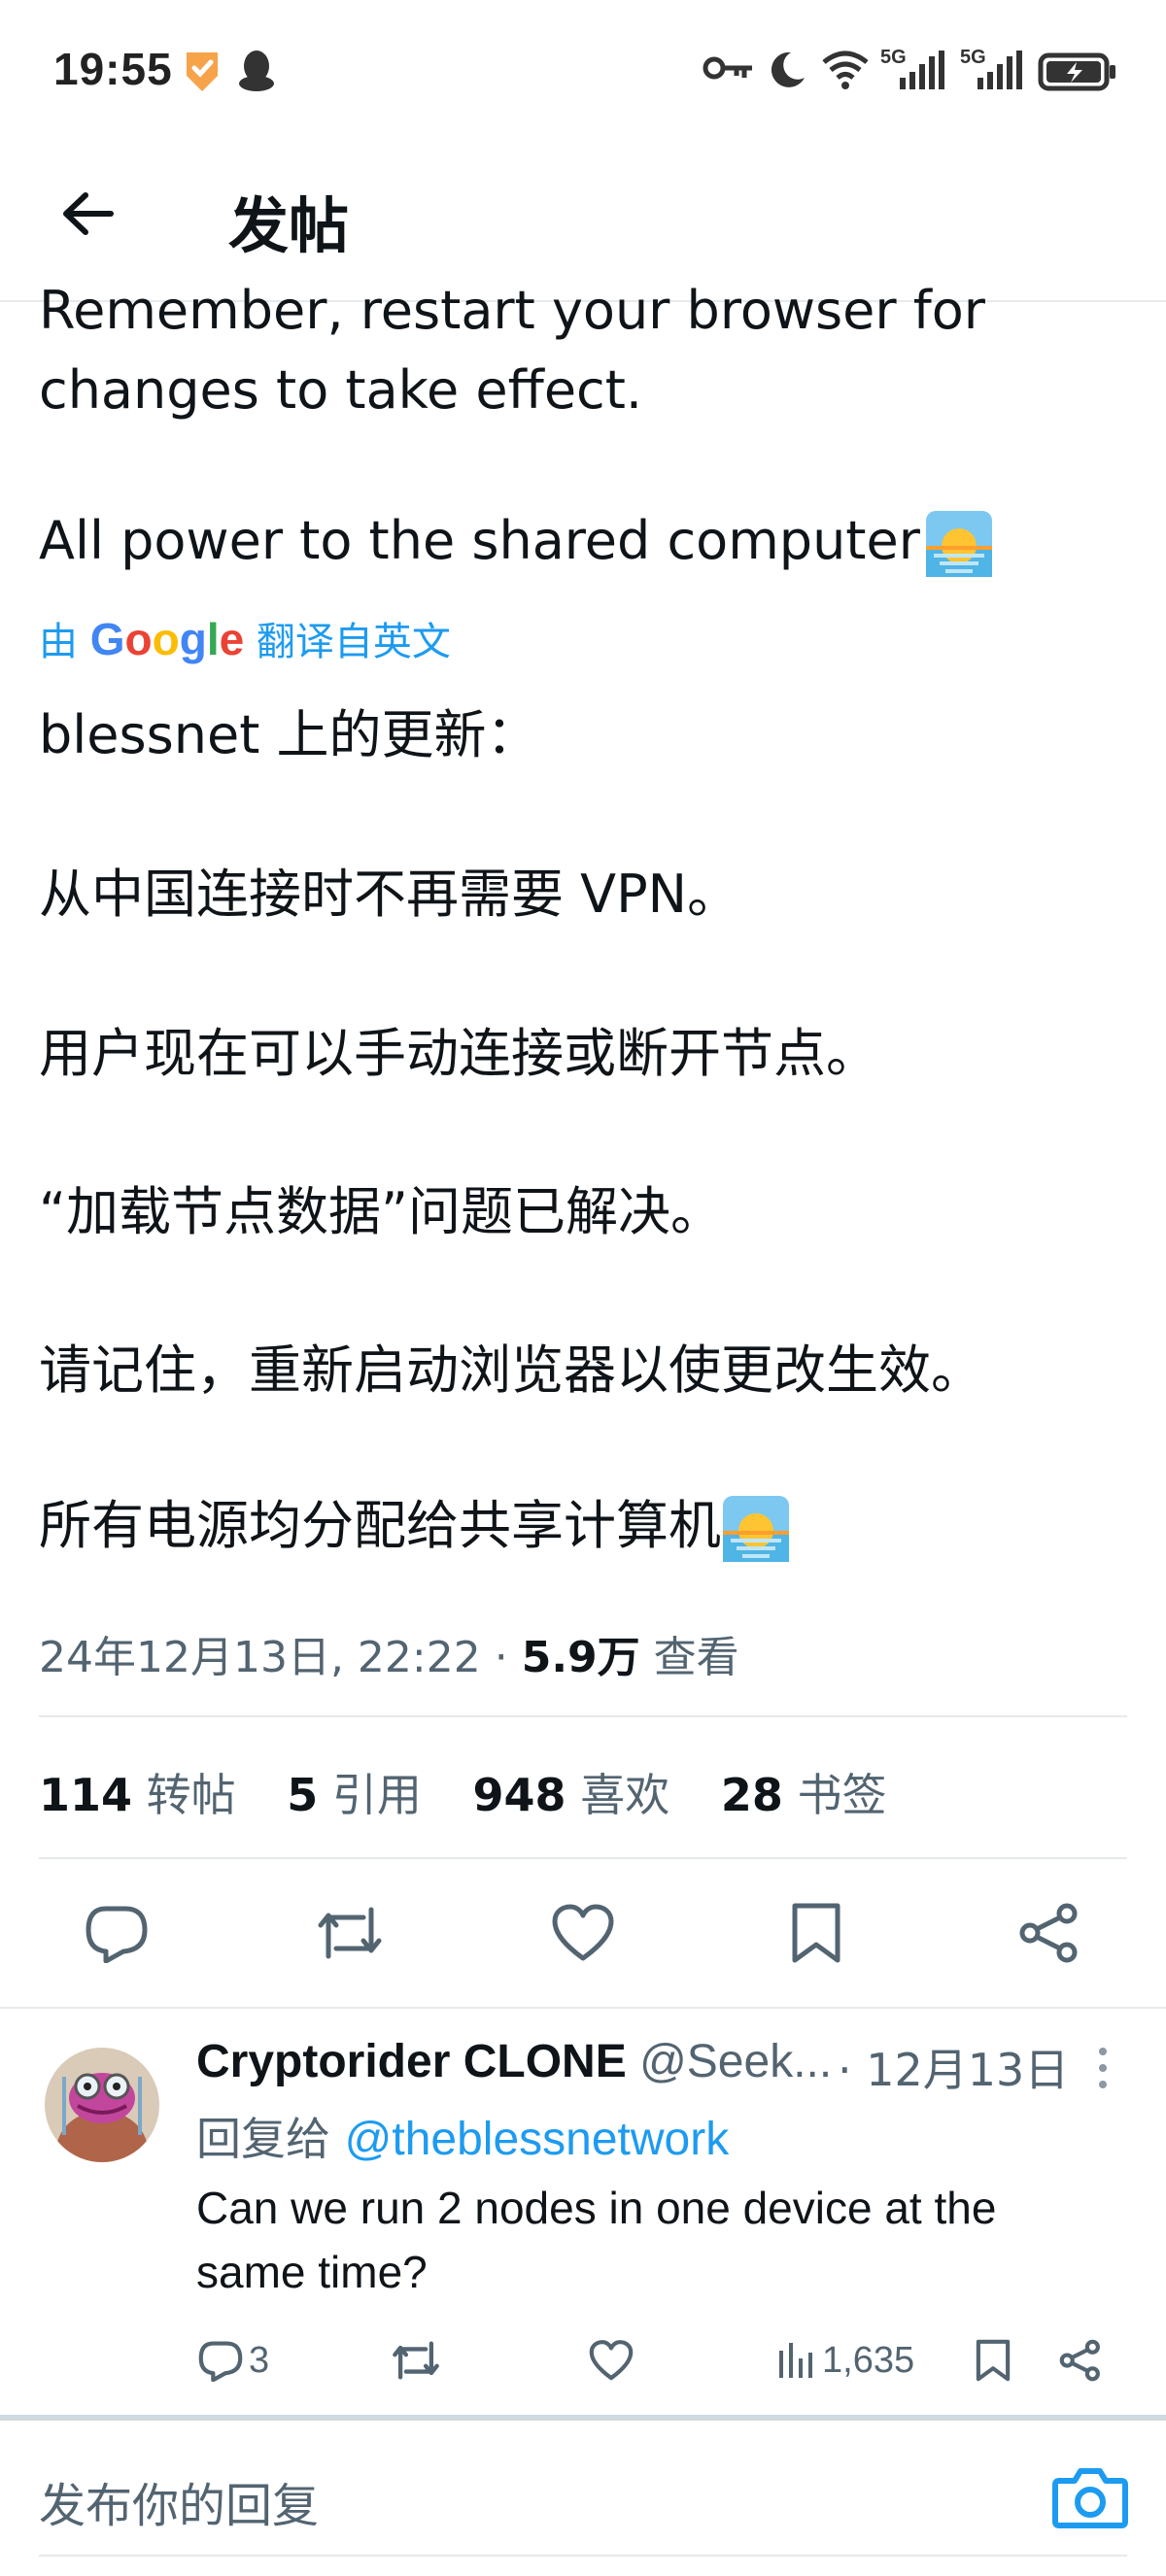  I want to click on reply-repost-button, so click(416, 2360).